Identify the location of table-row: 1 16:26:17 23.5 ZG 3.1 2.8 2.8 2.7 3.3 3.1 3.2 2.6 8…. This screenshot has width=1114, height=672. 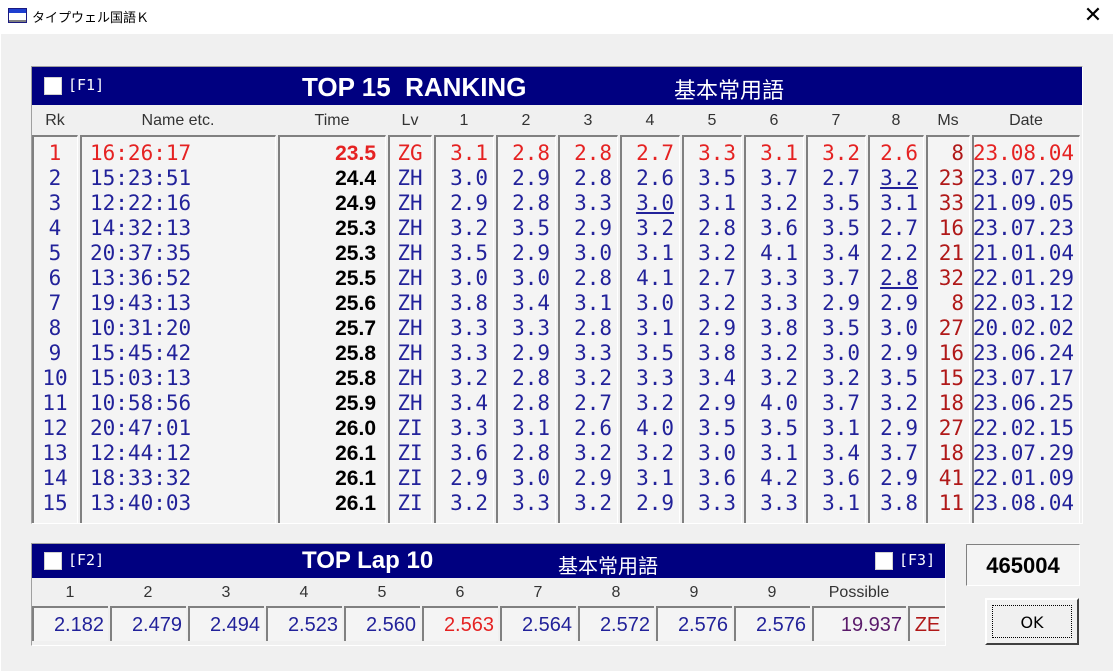
(556, 153).